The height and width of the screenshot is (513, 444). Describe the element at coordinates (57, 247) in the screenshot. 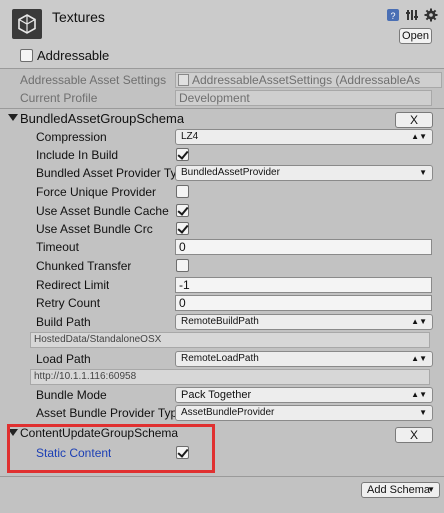

I see `timeout-label: Timeout` at that location.